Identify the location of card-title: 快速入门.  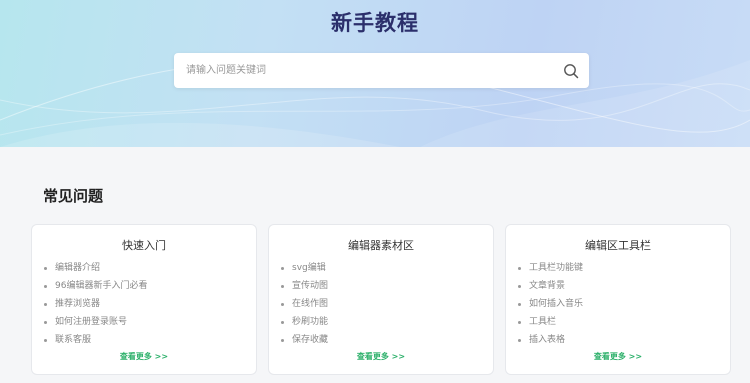
(144, 245).